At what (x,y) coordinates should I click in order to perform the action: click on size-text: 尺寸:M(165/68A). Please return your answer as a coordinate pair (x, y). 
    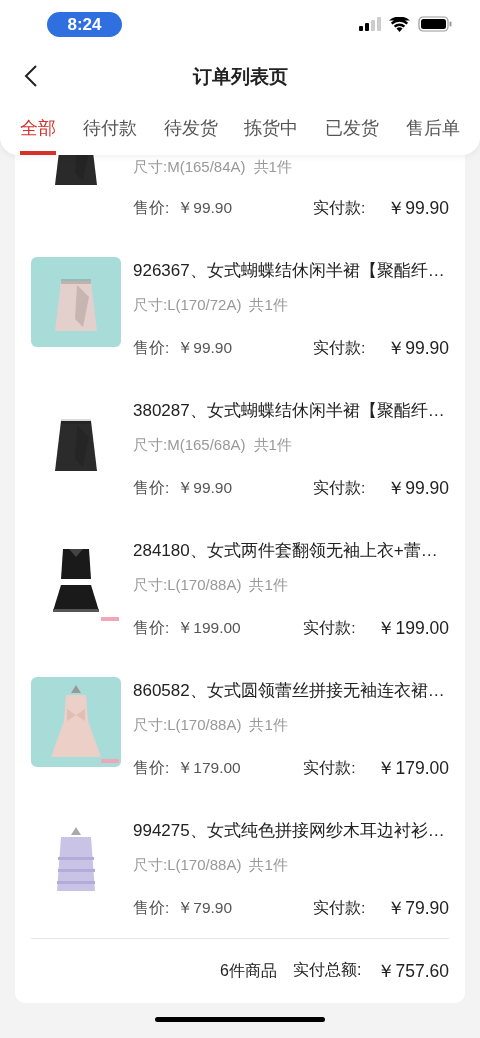
    Looking at the image, I should click on (189, 445).